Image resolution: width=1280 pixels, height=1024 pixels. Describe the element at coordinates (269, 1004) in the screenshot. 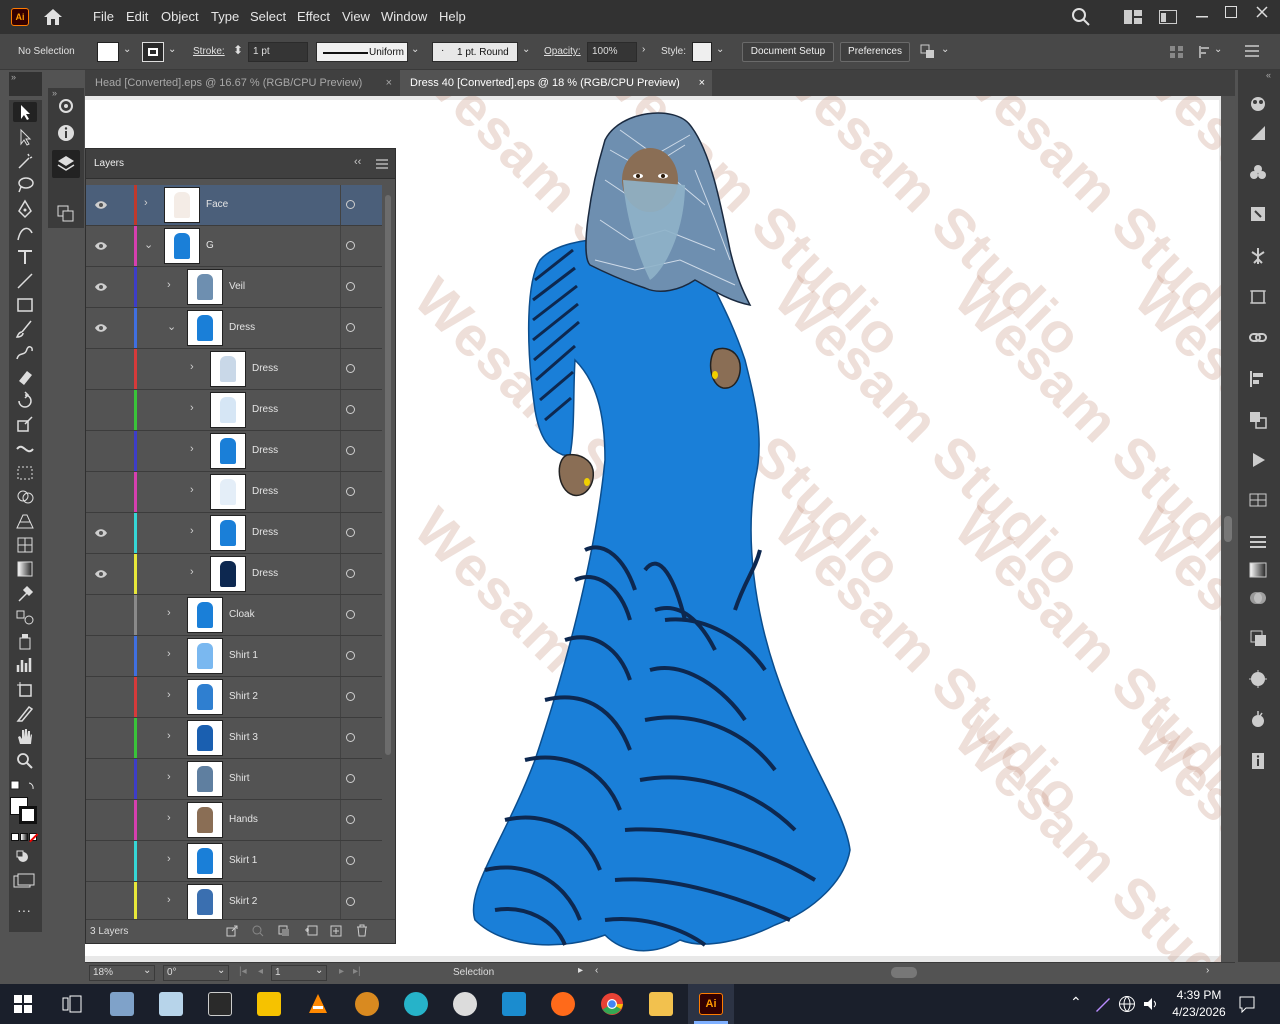

I see `media-player-icon` at that location.